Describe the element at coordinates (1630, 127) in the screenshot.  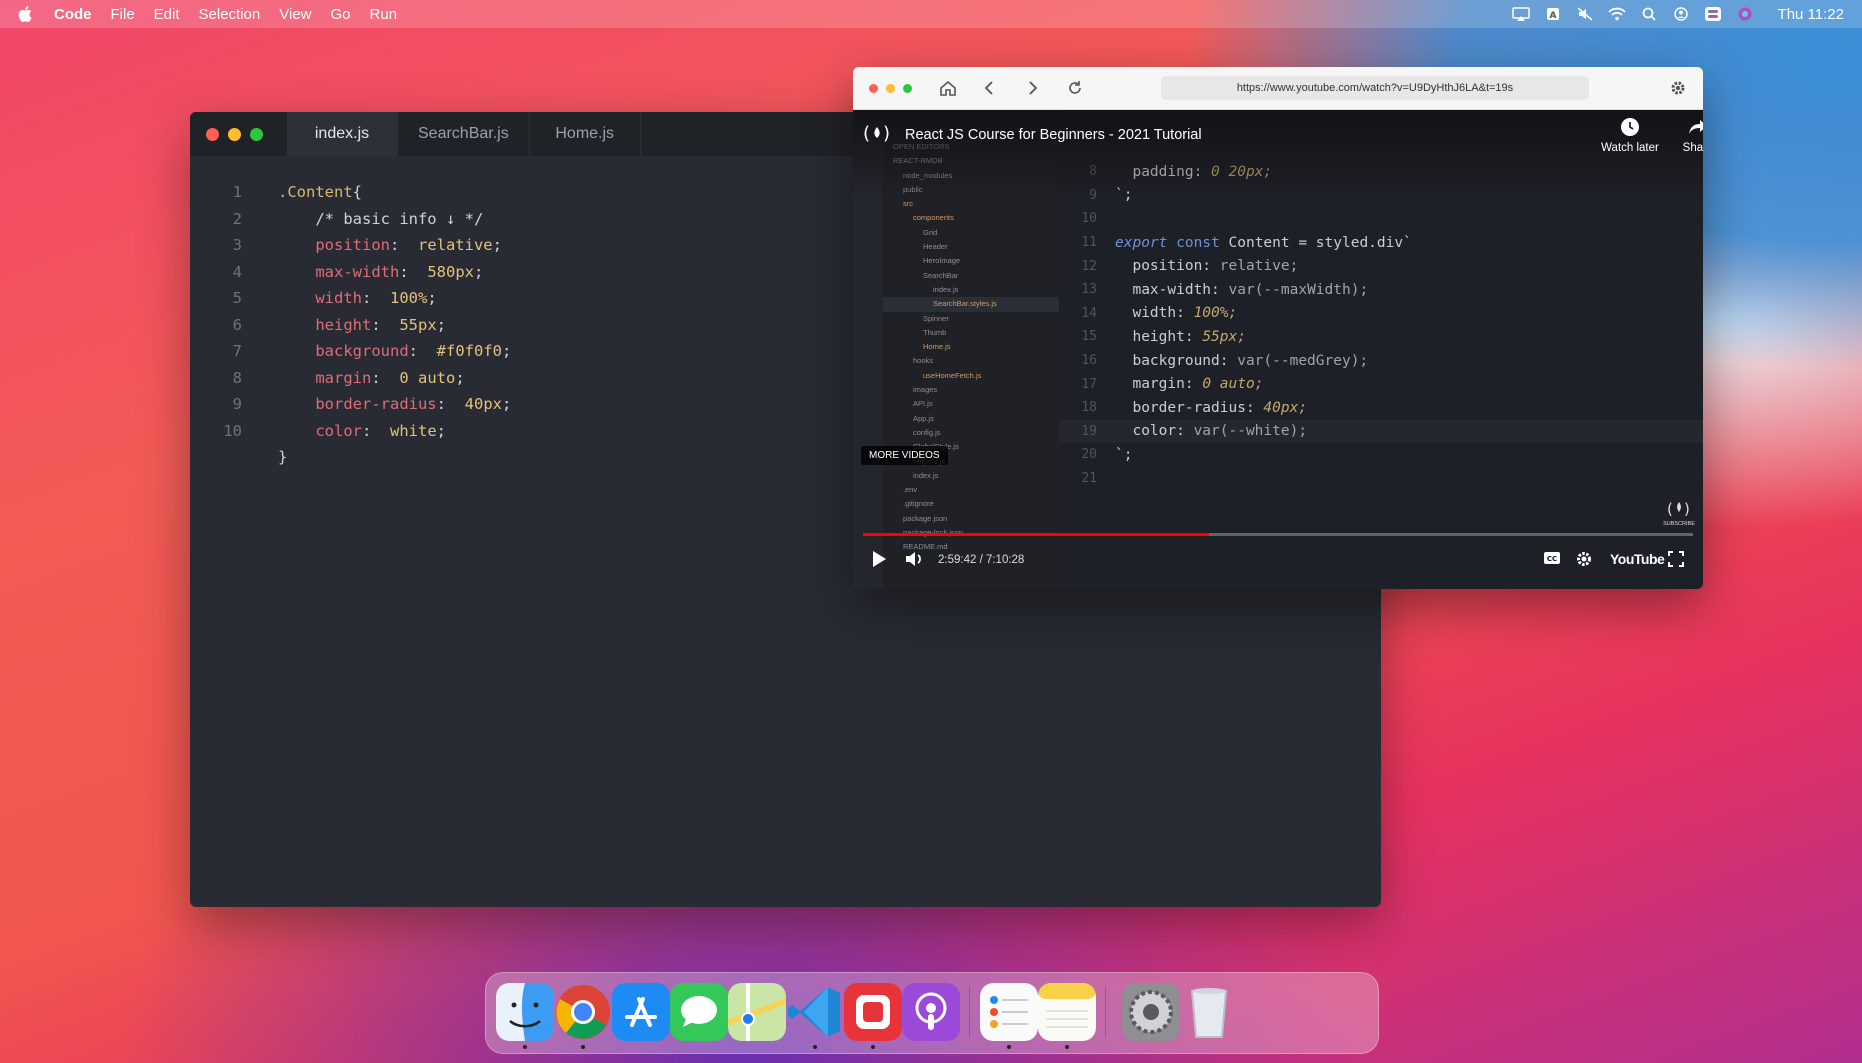
I see `clock-icon` at that location.